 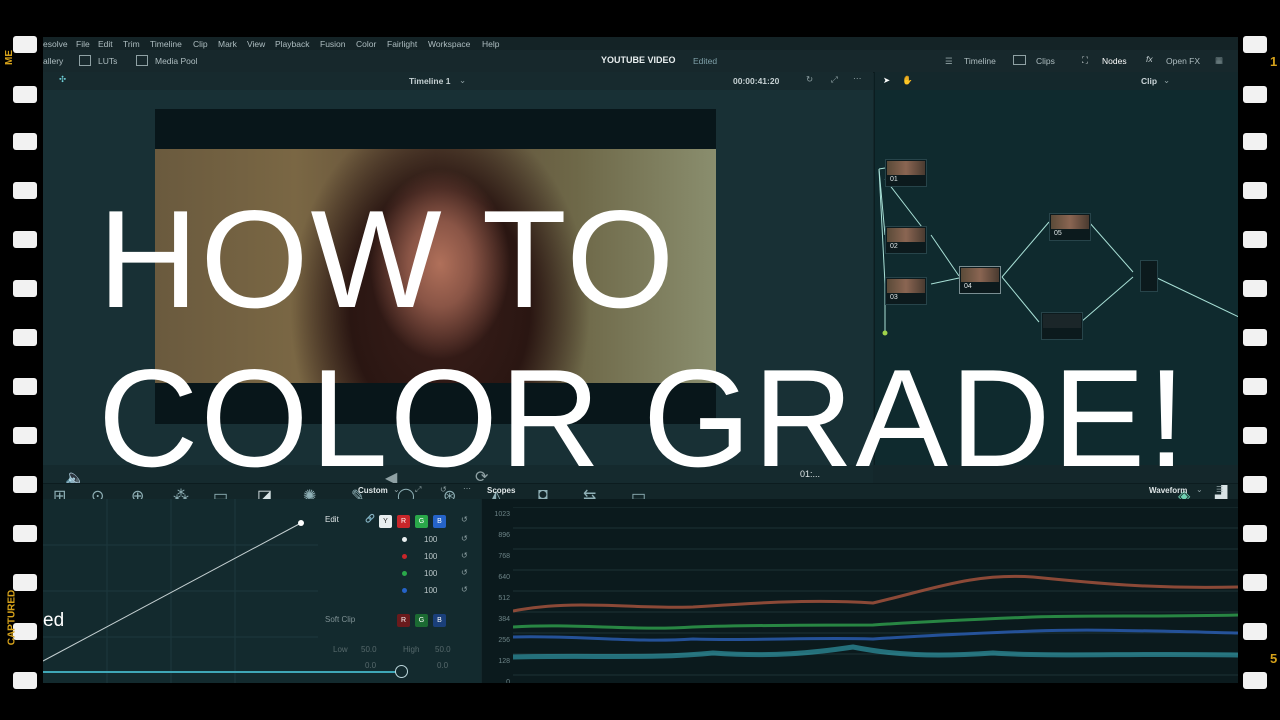 What do you see at coordinates (200, 44) in the screenshot?
I see `menu-clip: Clip` at bounding box center [200, 44].